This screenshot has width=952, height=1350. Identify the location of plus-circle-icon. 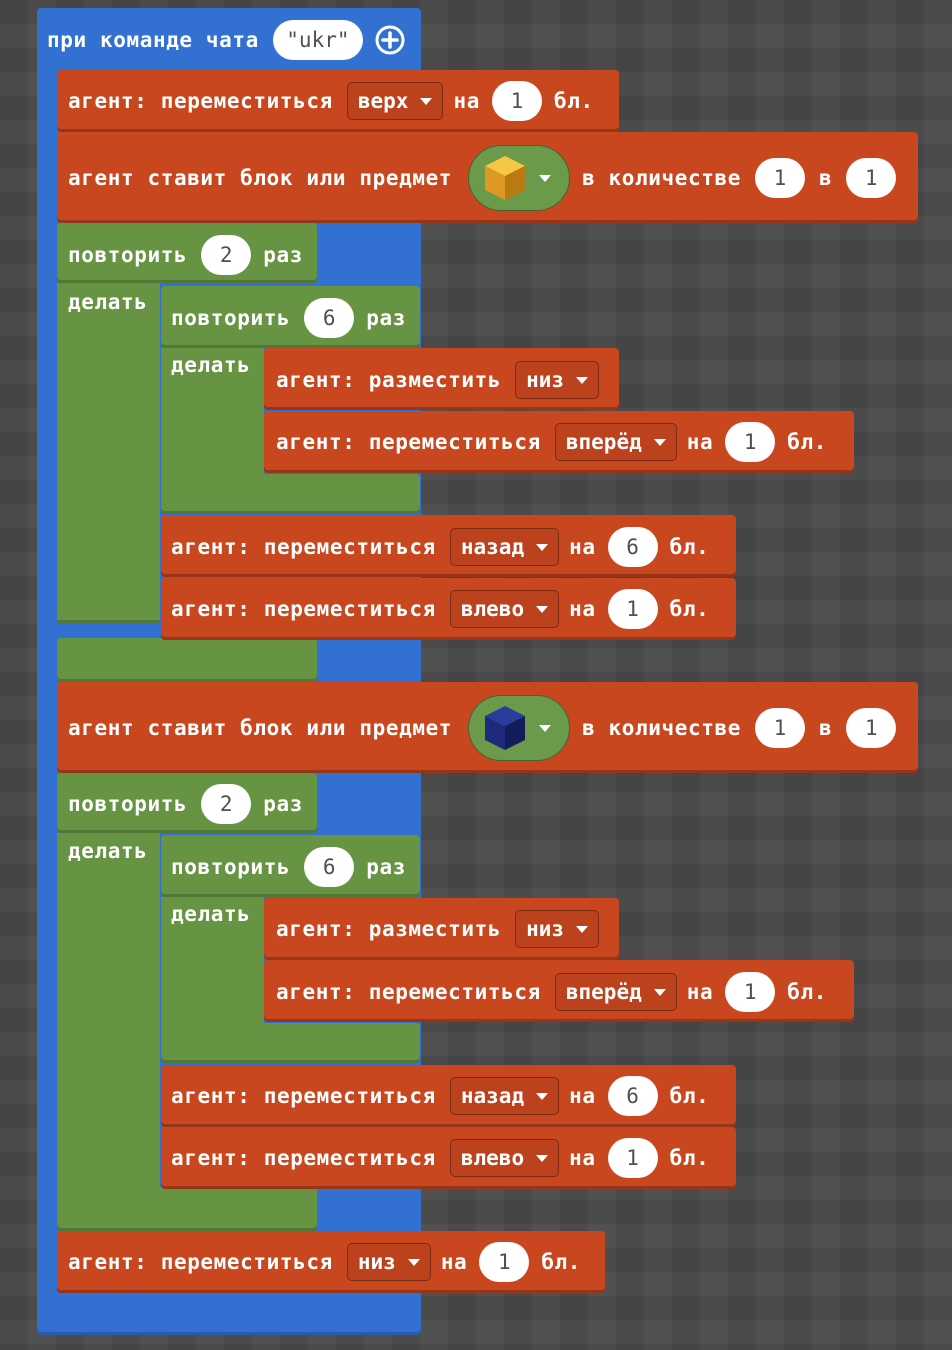
(390, 40).